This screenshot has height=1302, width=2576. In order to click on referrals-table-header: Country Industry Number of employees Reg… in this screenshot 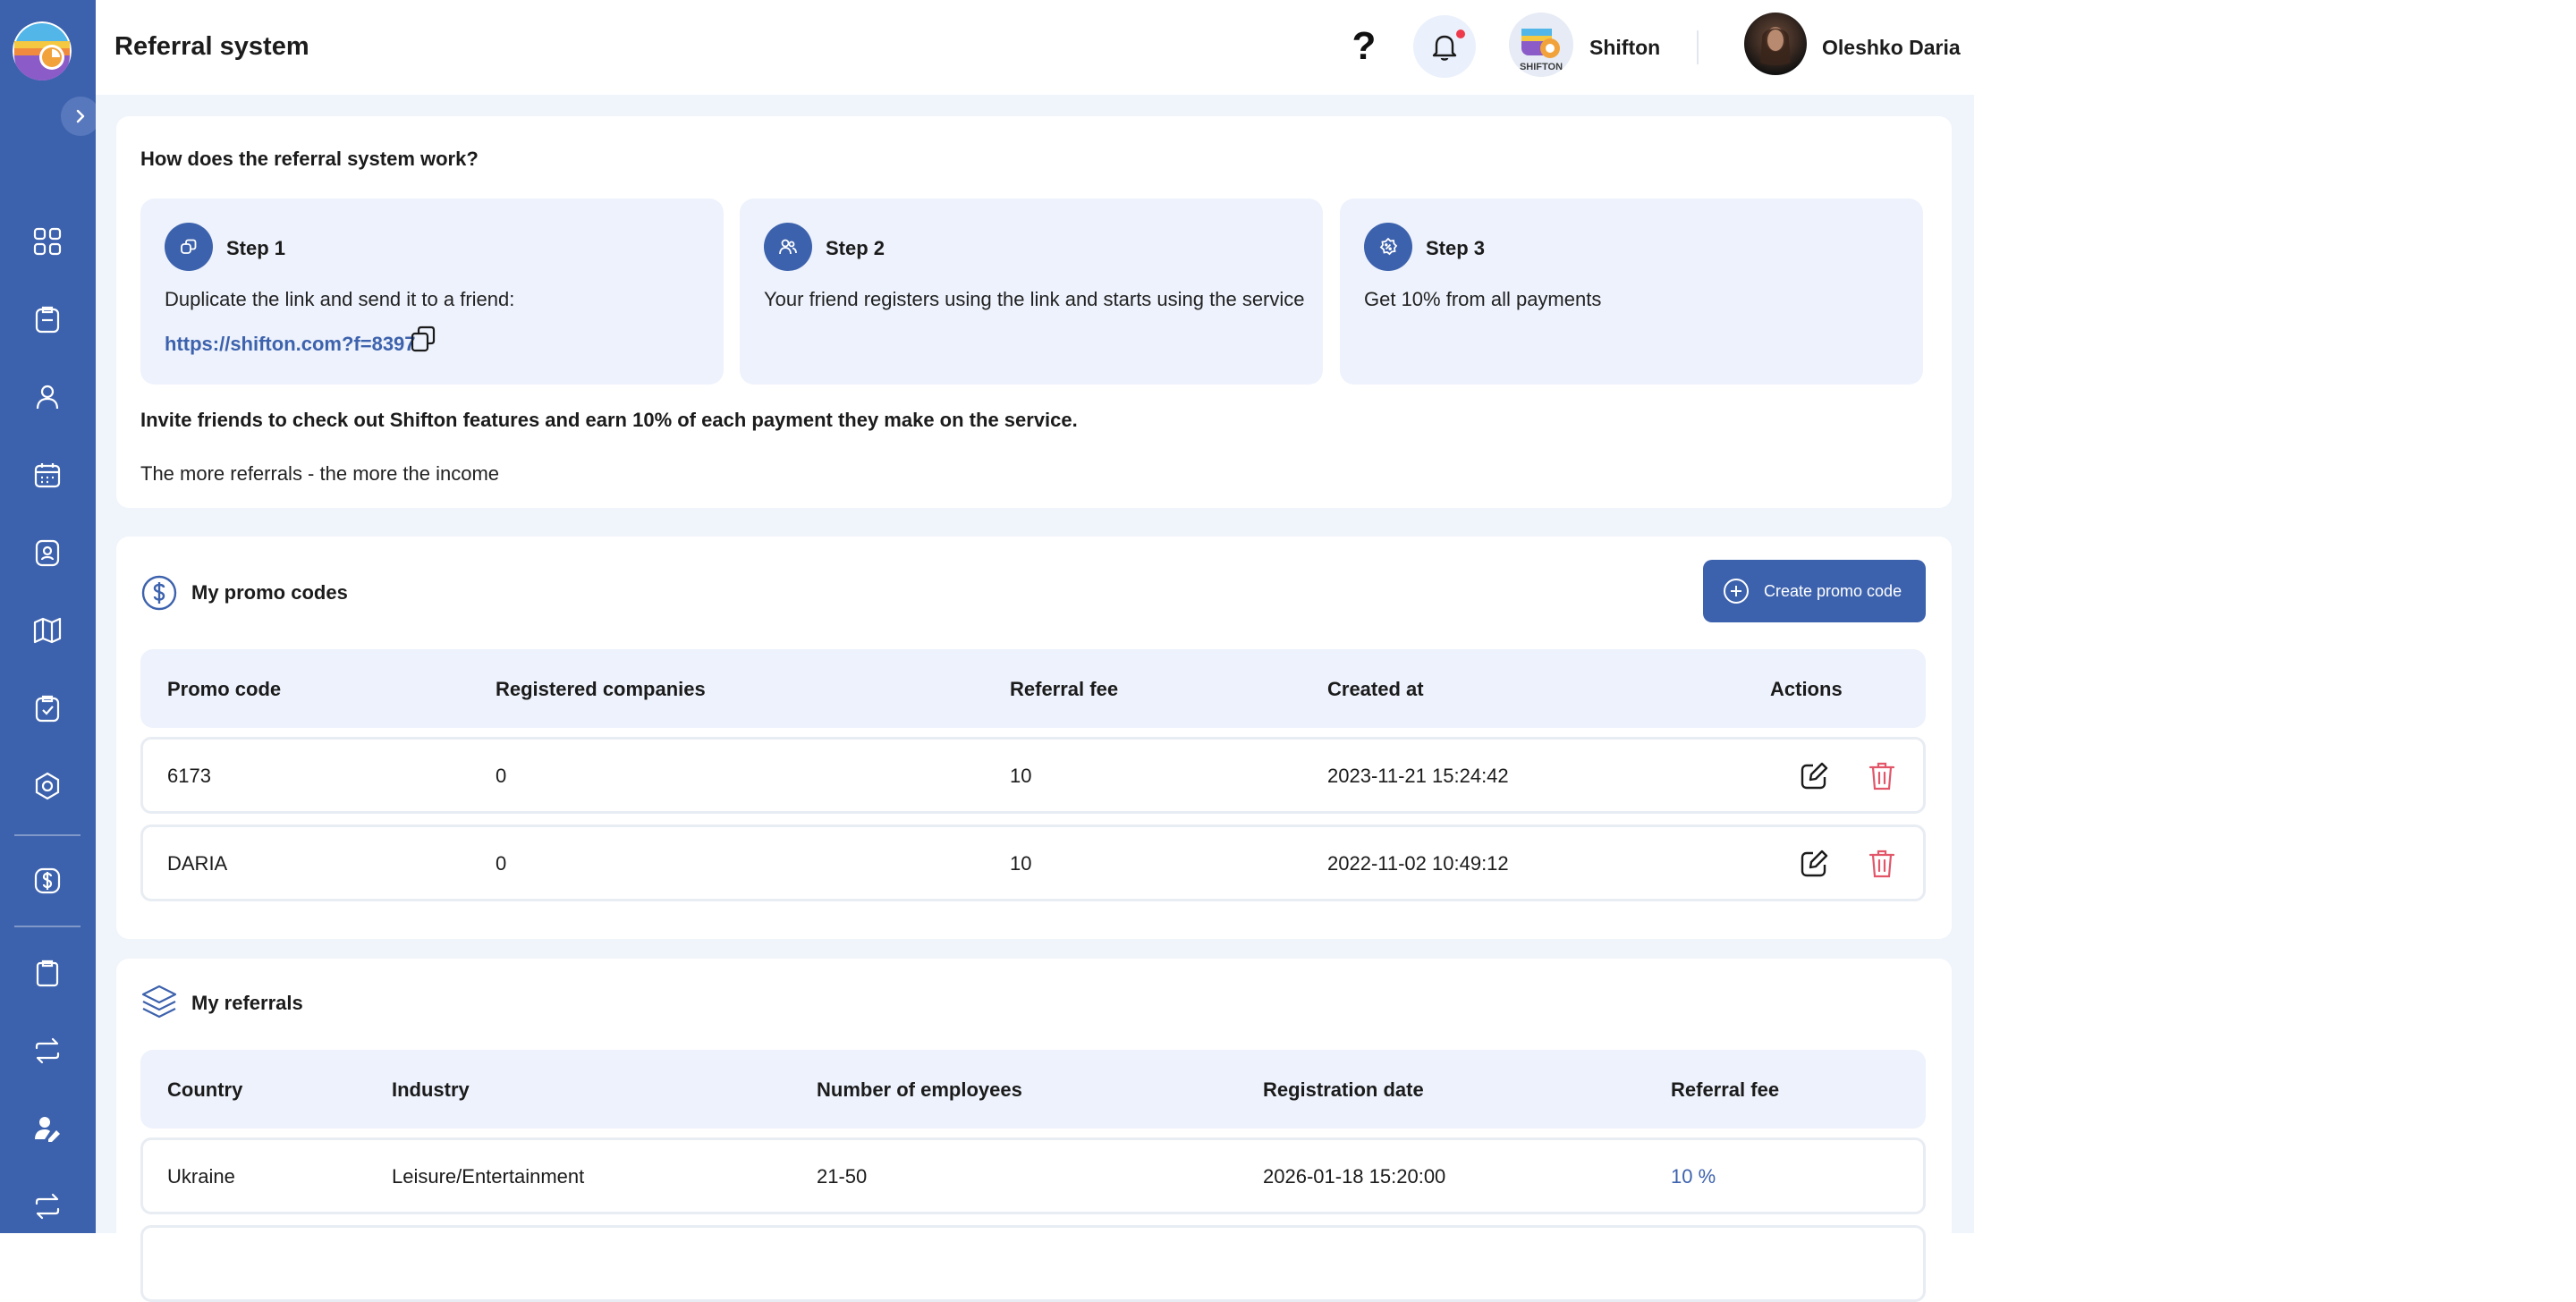, I will do `click(1033, 1089)`.